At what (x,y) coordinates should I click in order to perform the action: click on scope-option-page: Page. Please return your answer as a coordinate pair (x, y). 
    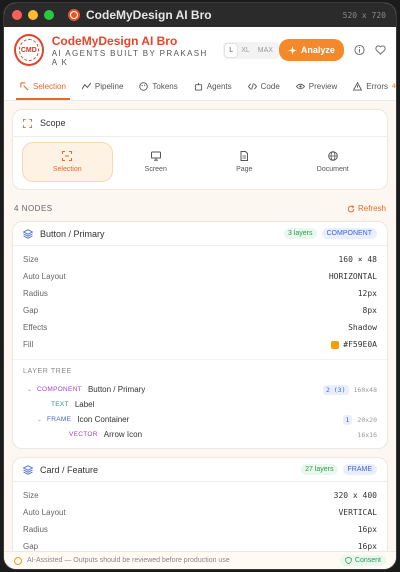
    Looking at the image, I should click on (244, 162).